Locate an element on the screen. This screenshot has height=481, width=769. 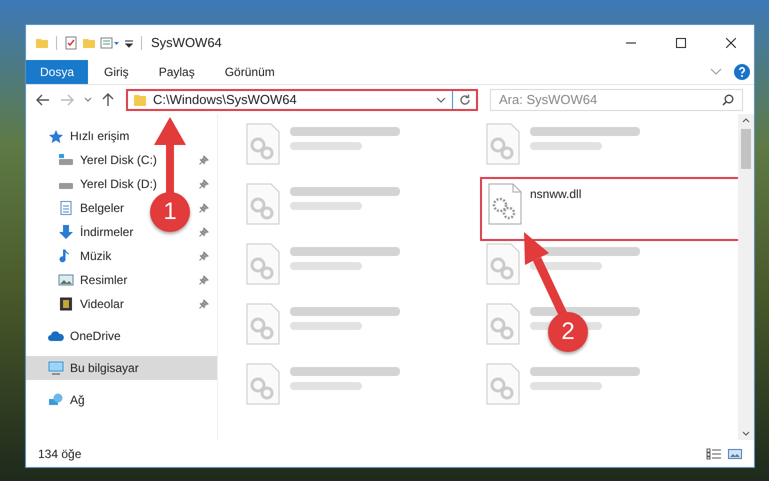
ribbon-tab: Dosya is located at coordinates (57, 72).